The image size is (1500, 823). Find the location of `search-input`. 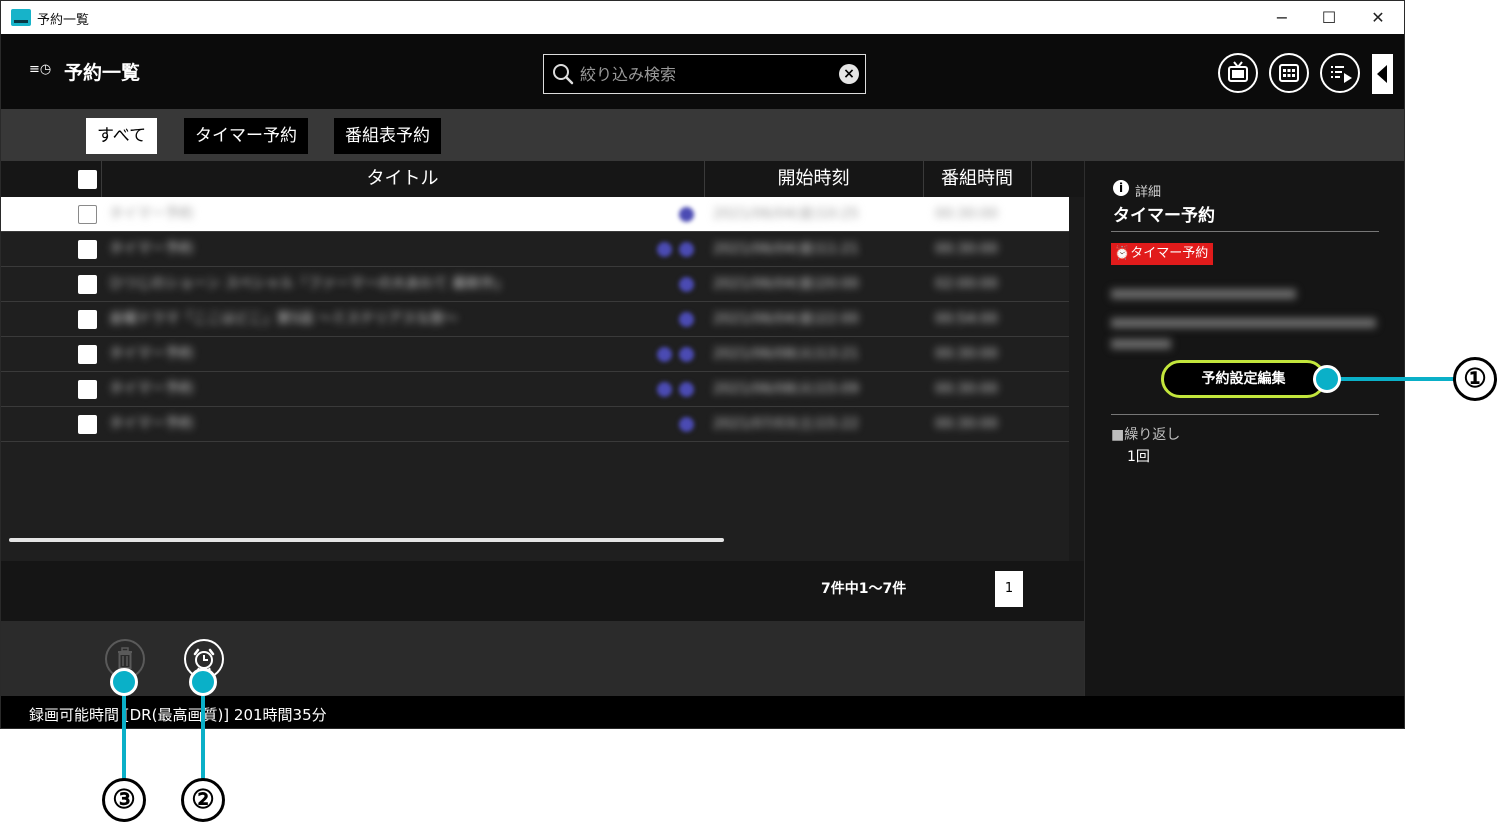

search-input is located at coordinates (705, 74).